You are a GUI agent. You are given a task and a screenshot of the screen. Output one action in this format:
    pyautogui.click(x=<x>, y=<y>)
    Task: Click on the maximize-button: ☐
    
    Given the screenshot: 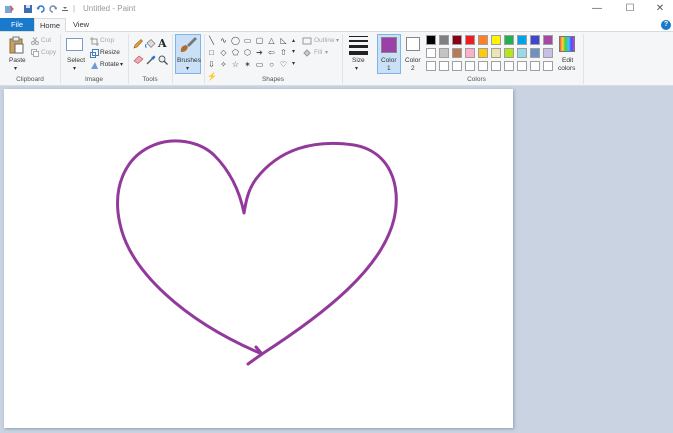 What is the action you would take?
    pyautogui.click(x=630, y=9)
    